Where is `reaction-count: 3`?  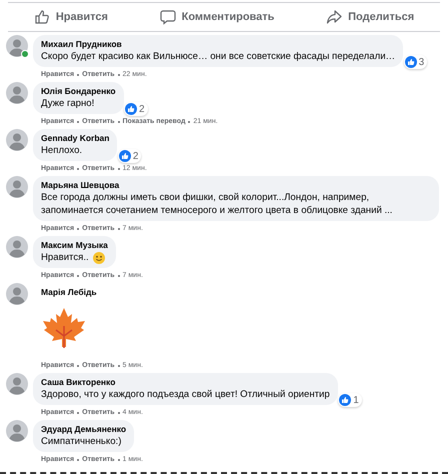
reaction-count: 3 is located at coordinates (416, 62).